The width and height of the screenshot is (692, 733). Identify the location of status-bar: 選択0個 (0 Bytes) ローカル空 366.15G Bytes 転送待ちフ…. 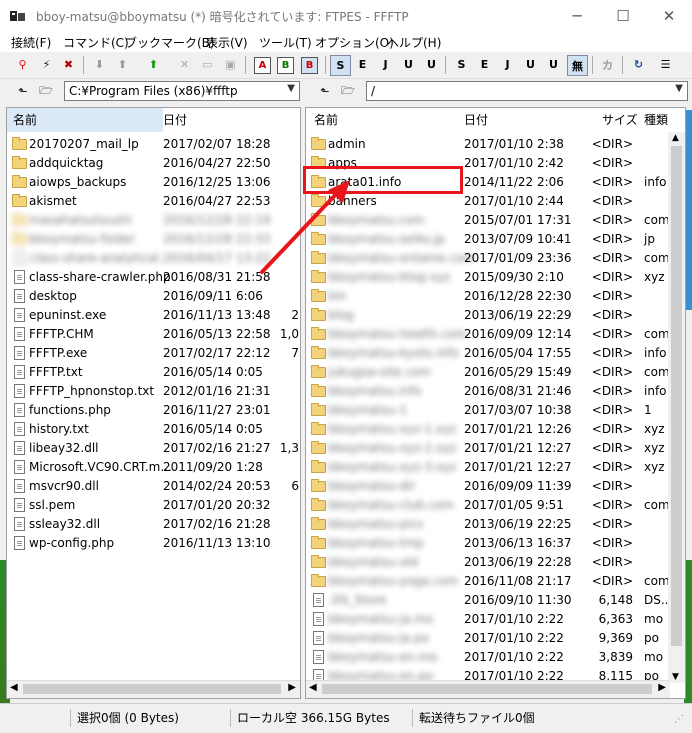
(346, 718).